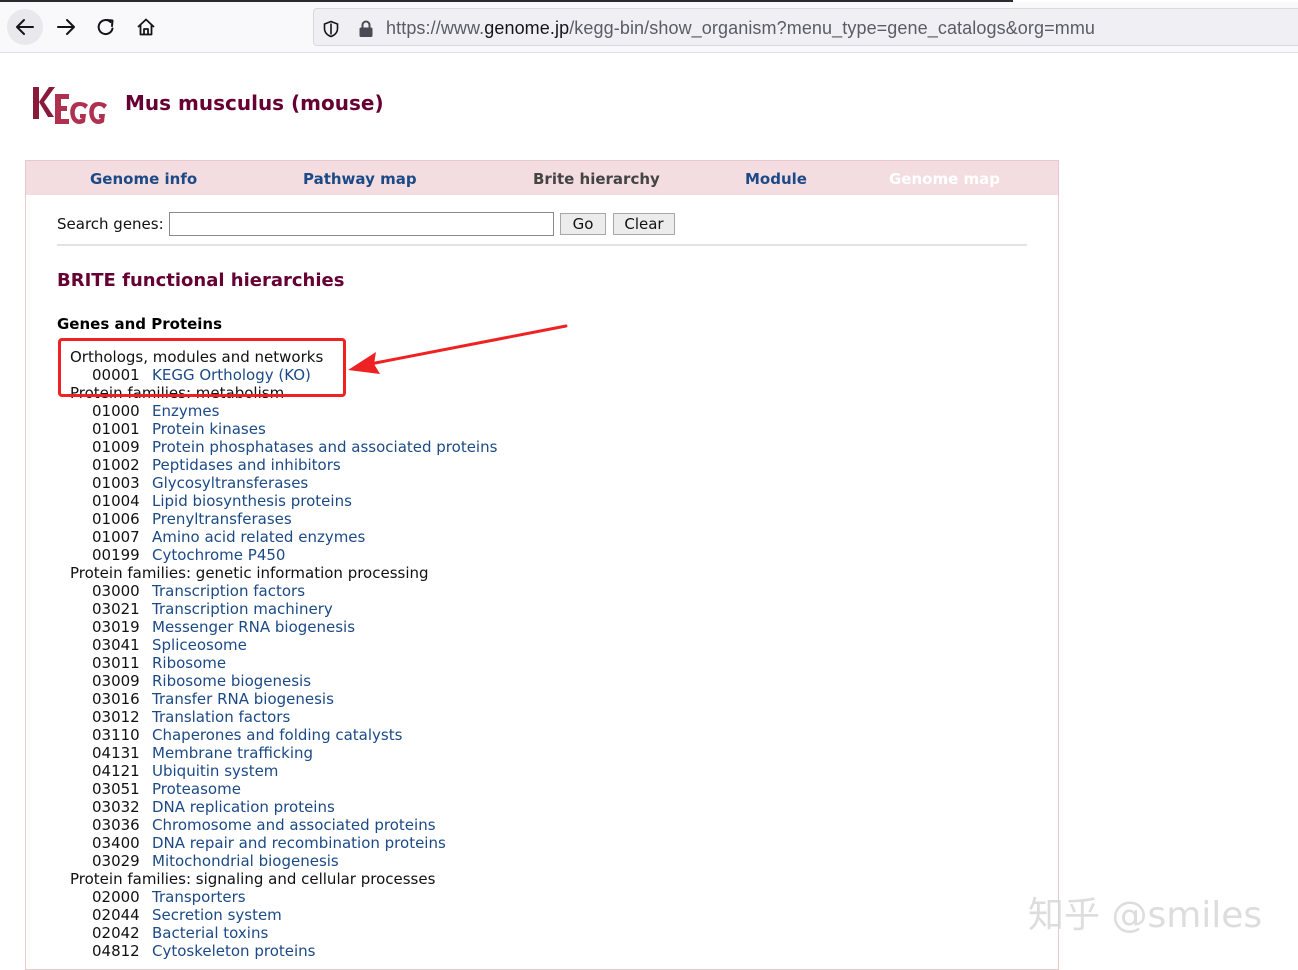  Describe the element at coordinates (242, 609) in the screenshot. I see `brite-link: Transcription machinery` at that location.